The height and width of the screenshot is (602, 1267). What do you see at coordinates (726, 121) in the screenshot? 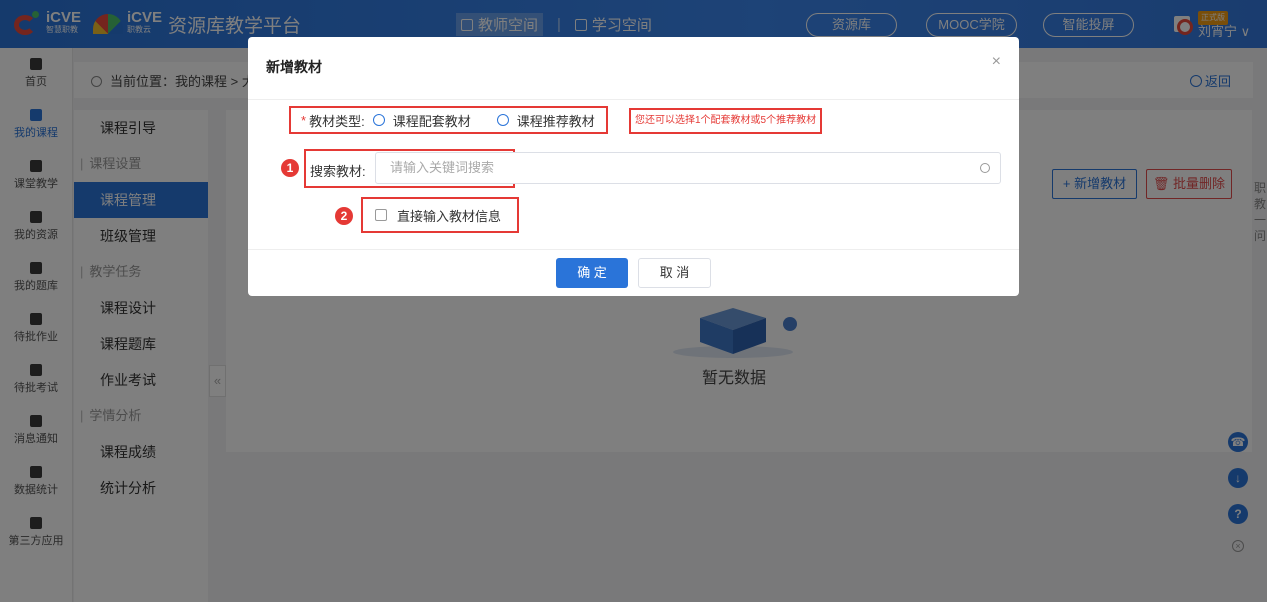
I see `selection-limit-hint: 您还可以选择1个配套教材或5个推荐教材` at bounding box center [726, 121].